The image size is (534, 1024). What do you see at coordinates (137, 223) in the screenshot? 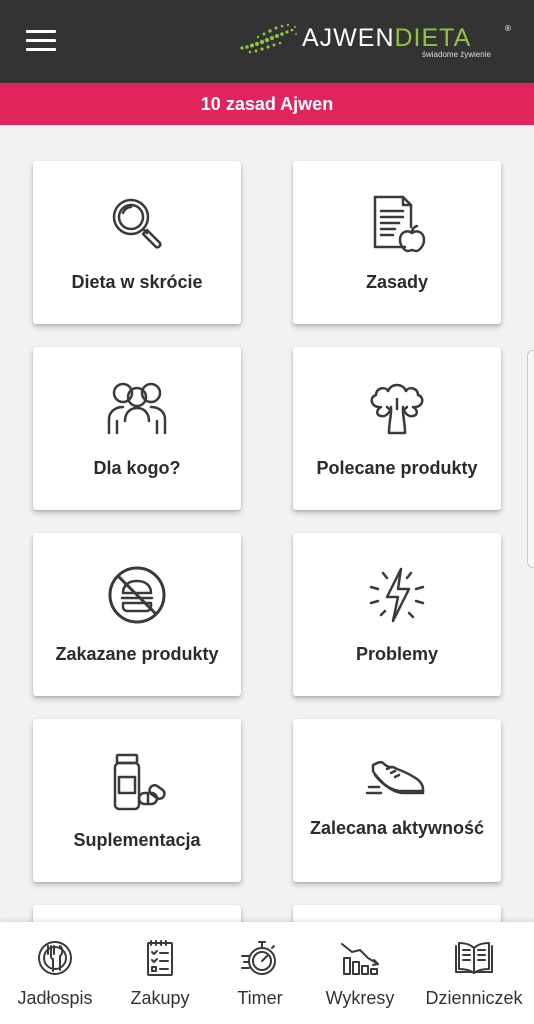
I see `magnifier-icon` at bounding box center [137, 223].